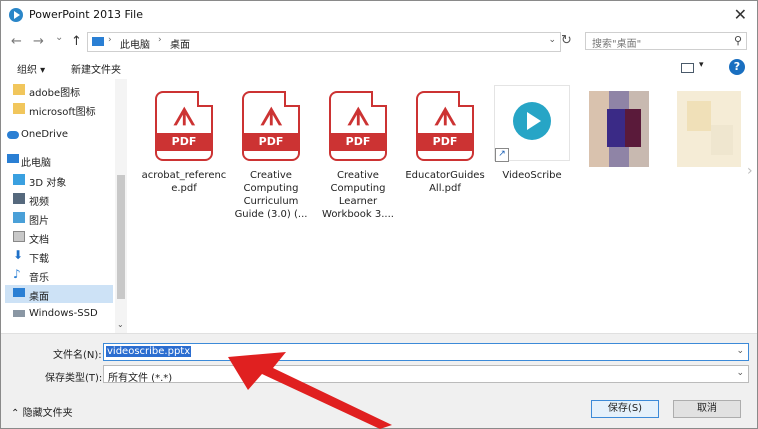  Describe the element at coordinates (135, 43) in the screenshot. I see `breadcrumb-this-pc: 此电脑` at that location.